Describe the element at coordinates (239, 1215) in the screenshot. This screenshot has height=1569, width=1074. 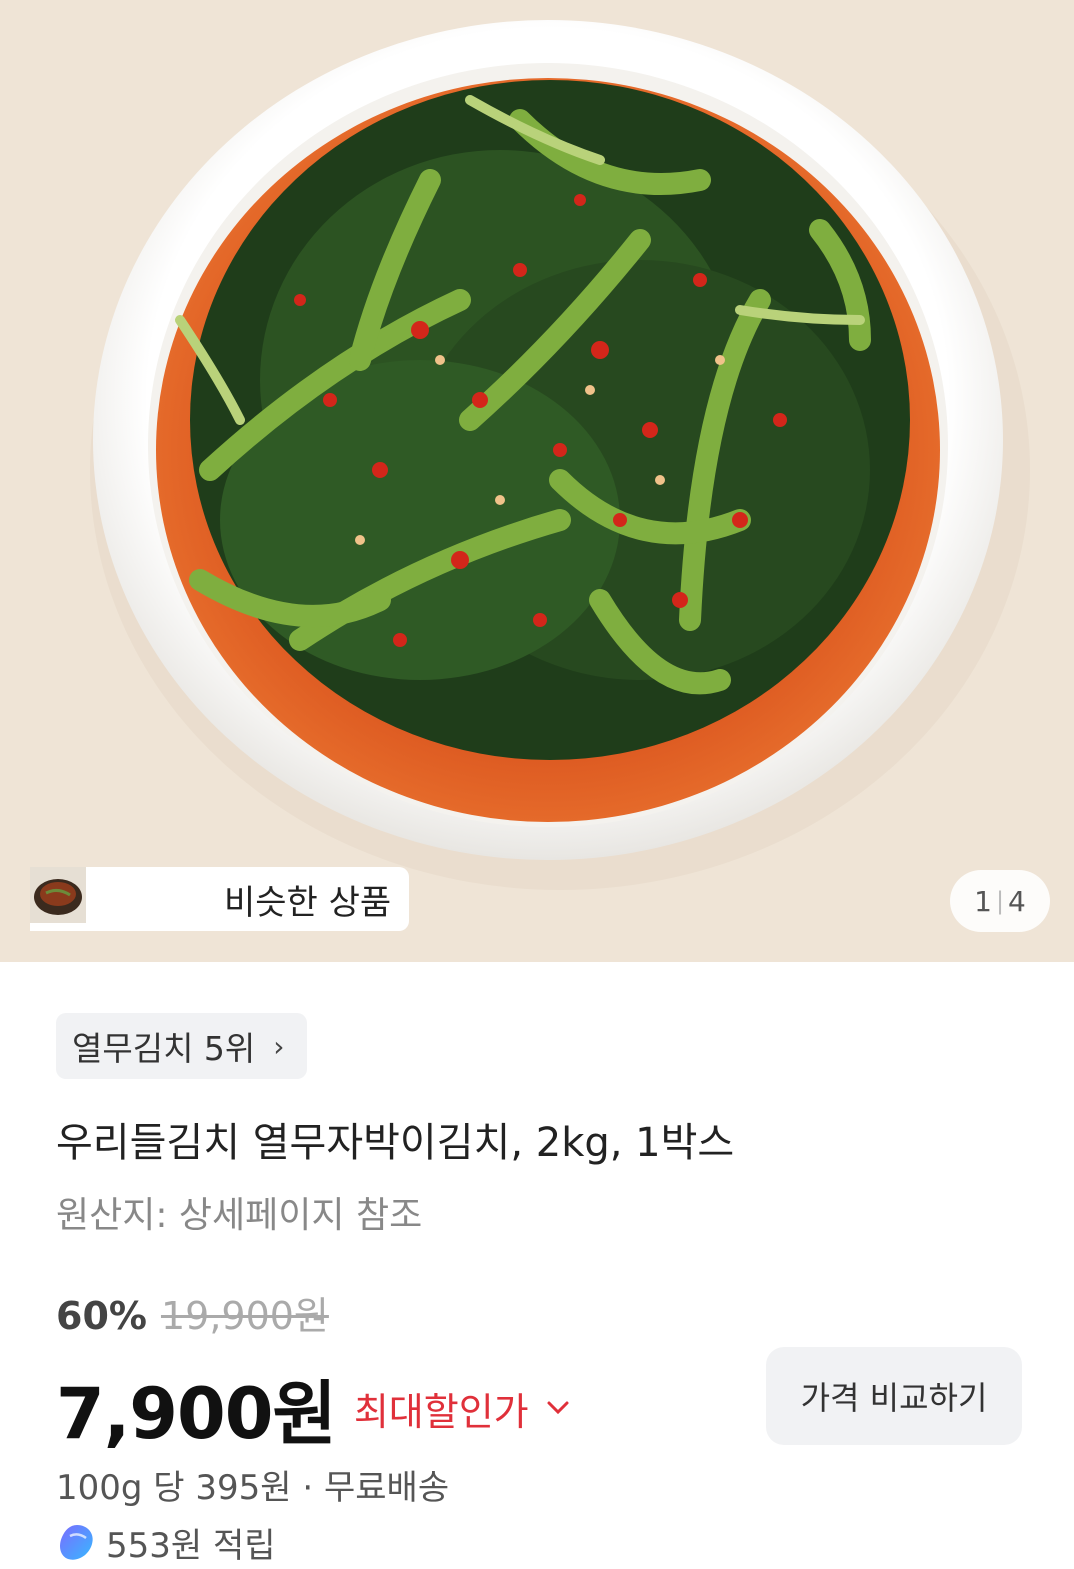
I see `product-origin: 원산지: 상세페이지 참조` at that location.